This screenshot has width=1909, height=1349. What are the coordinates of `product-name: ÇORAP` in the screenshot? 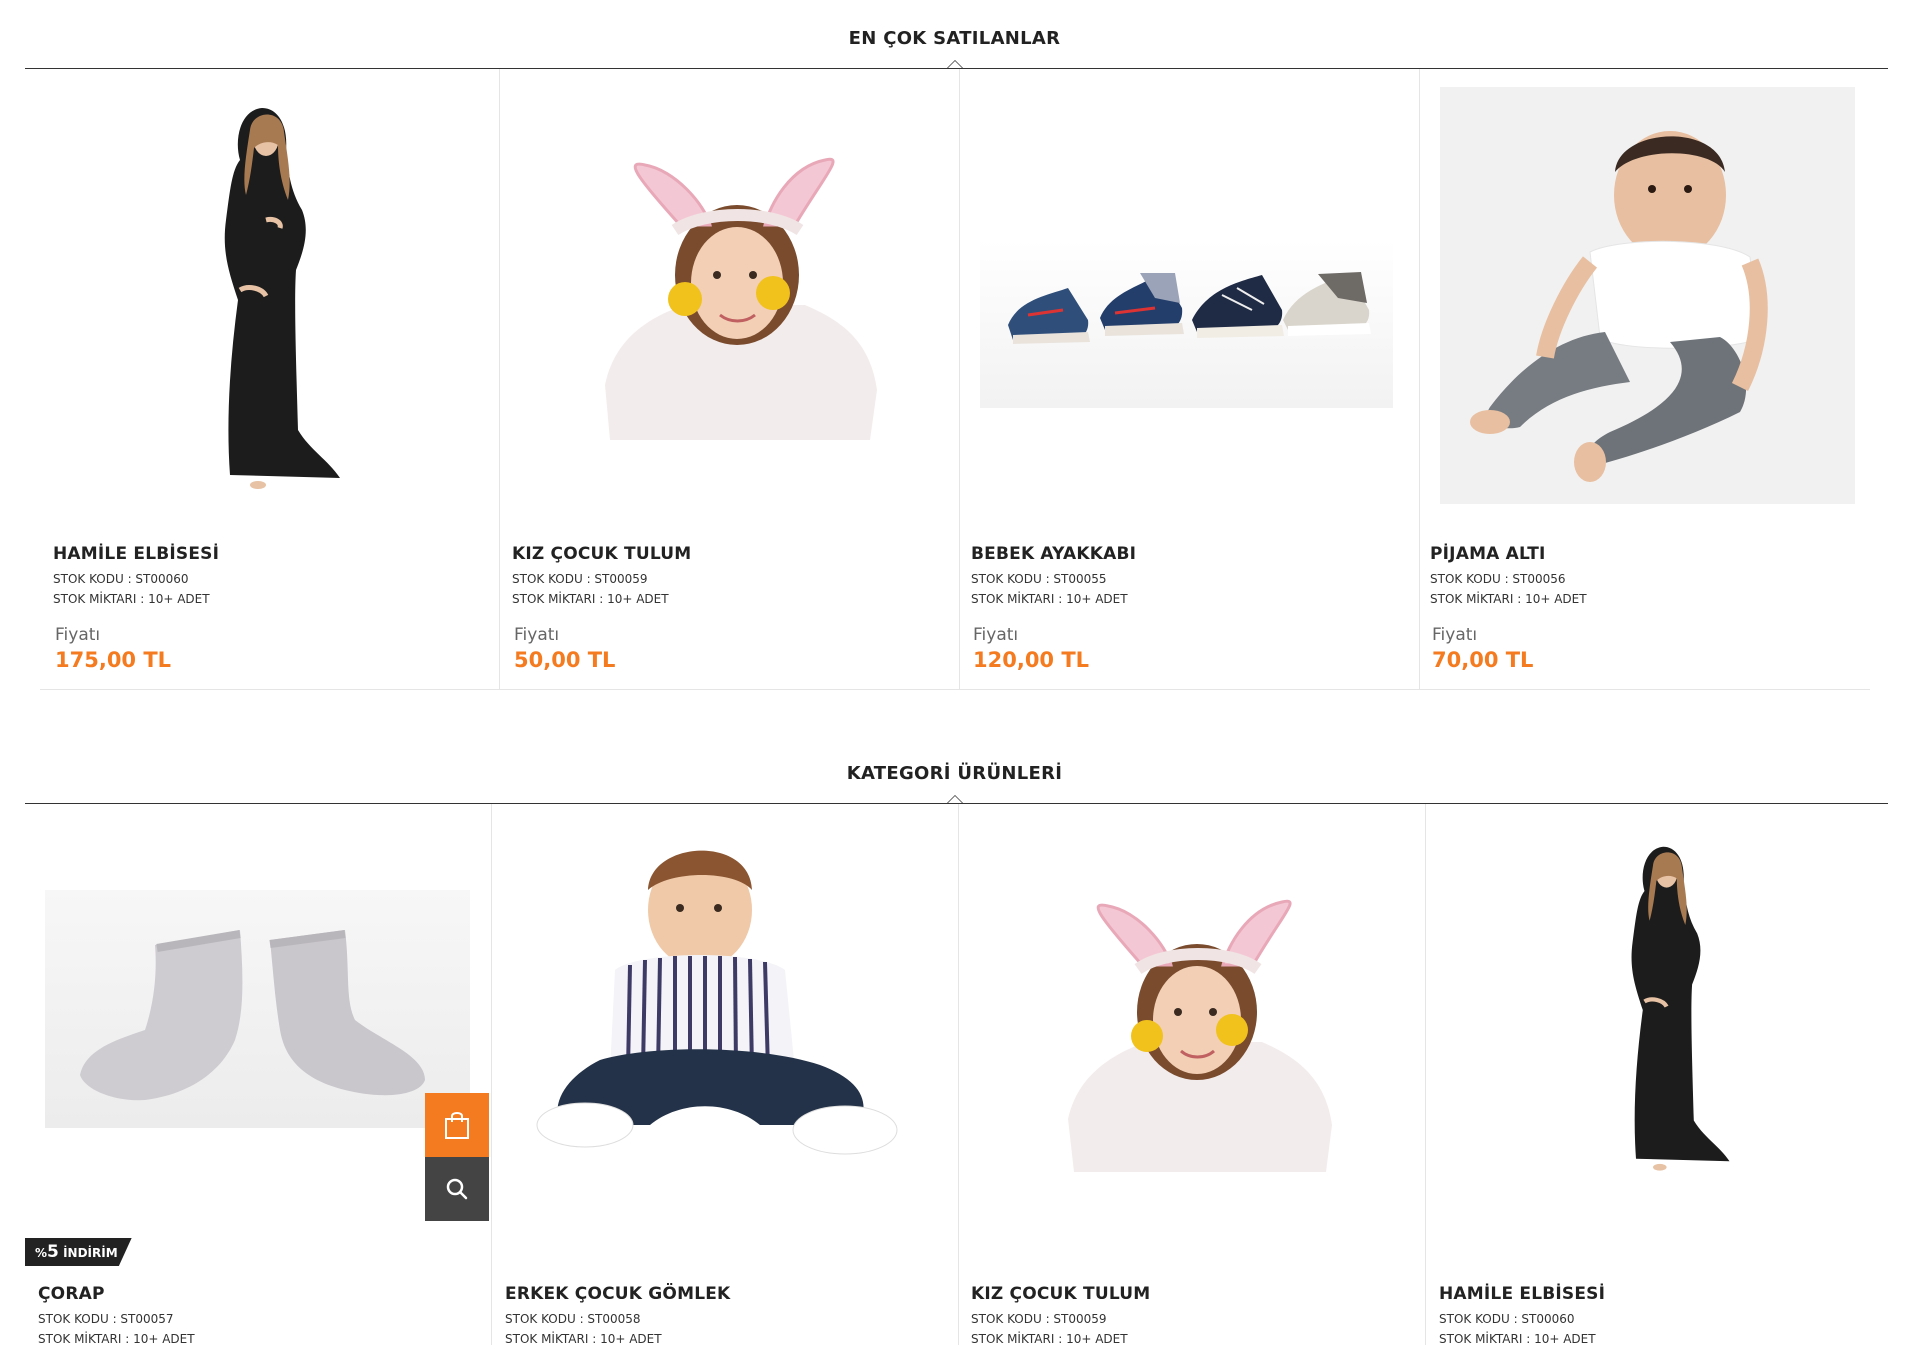 It's located at (71, 1294).